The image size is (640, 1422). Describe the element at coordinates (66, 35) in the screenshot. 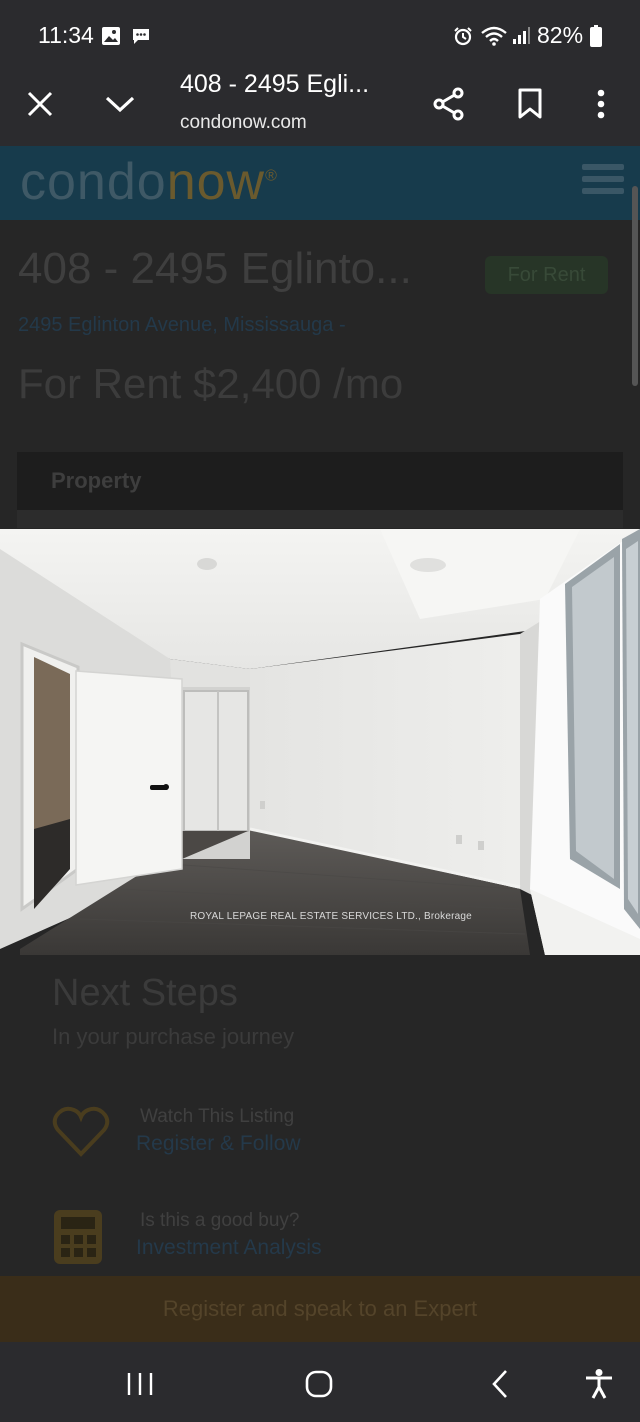

I see `status-time: 11:34` at that location.